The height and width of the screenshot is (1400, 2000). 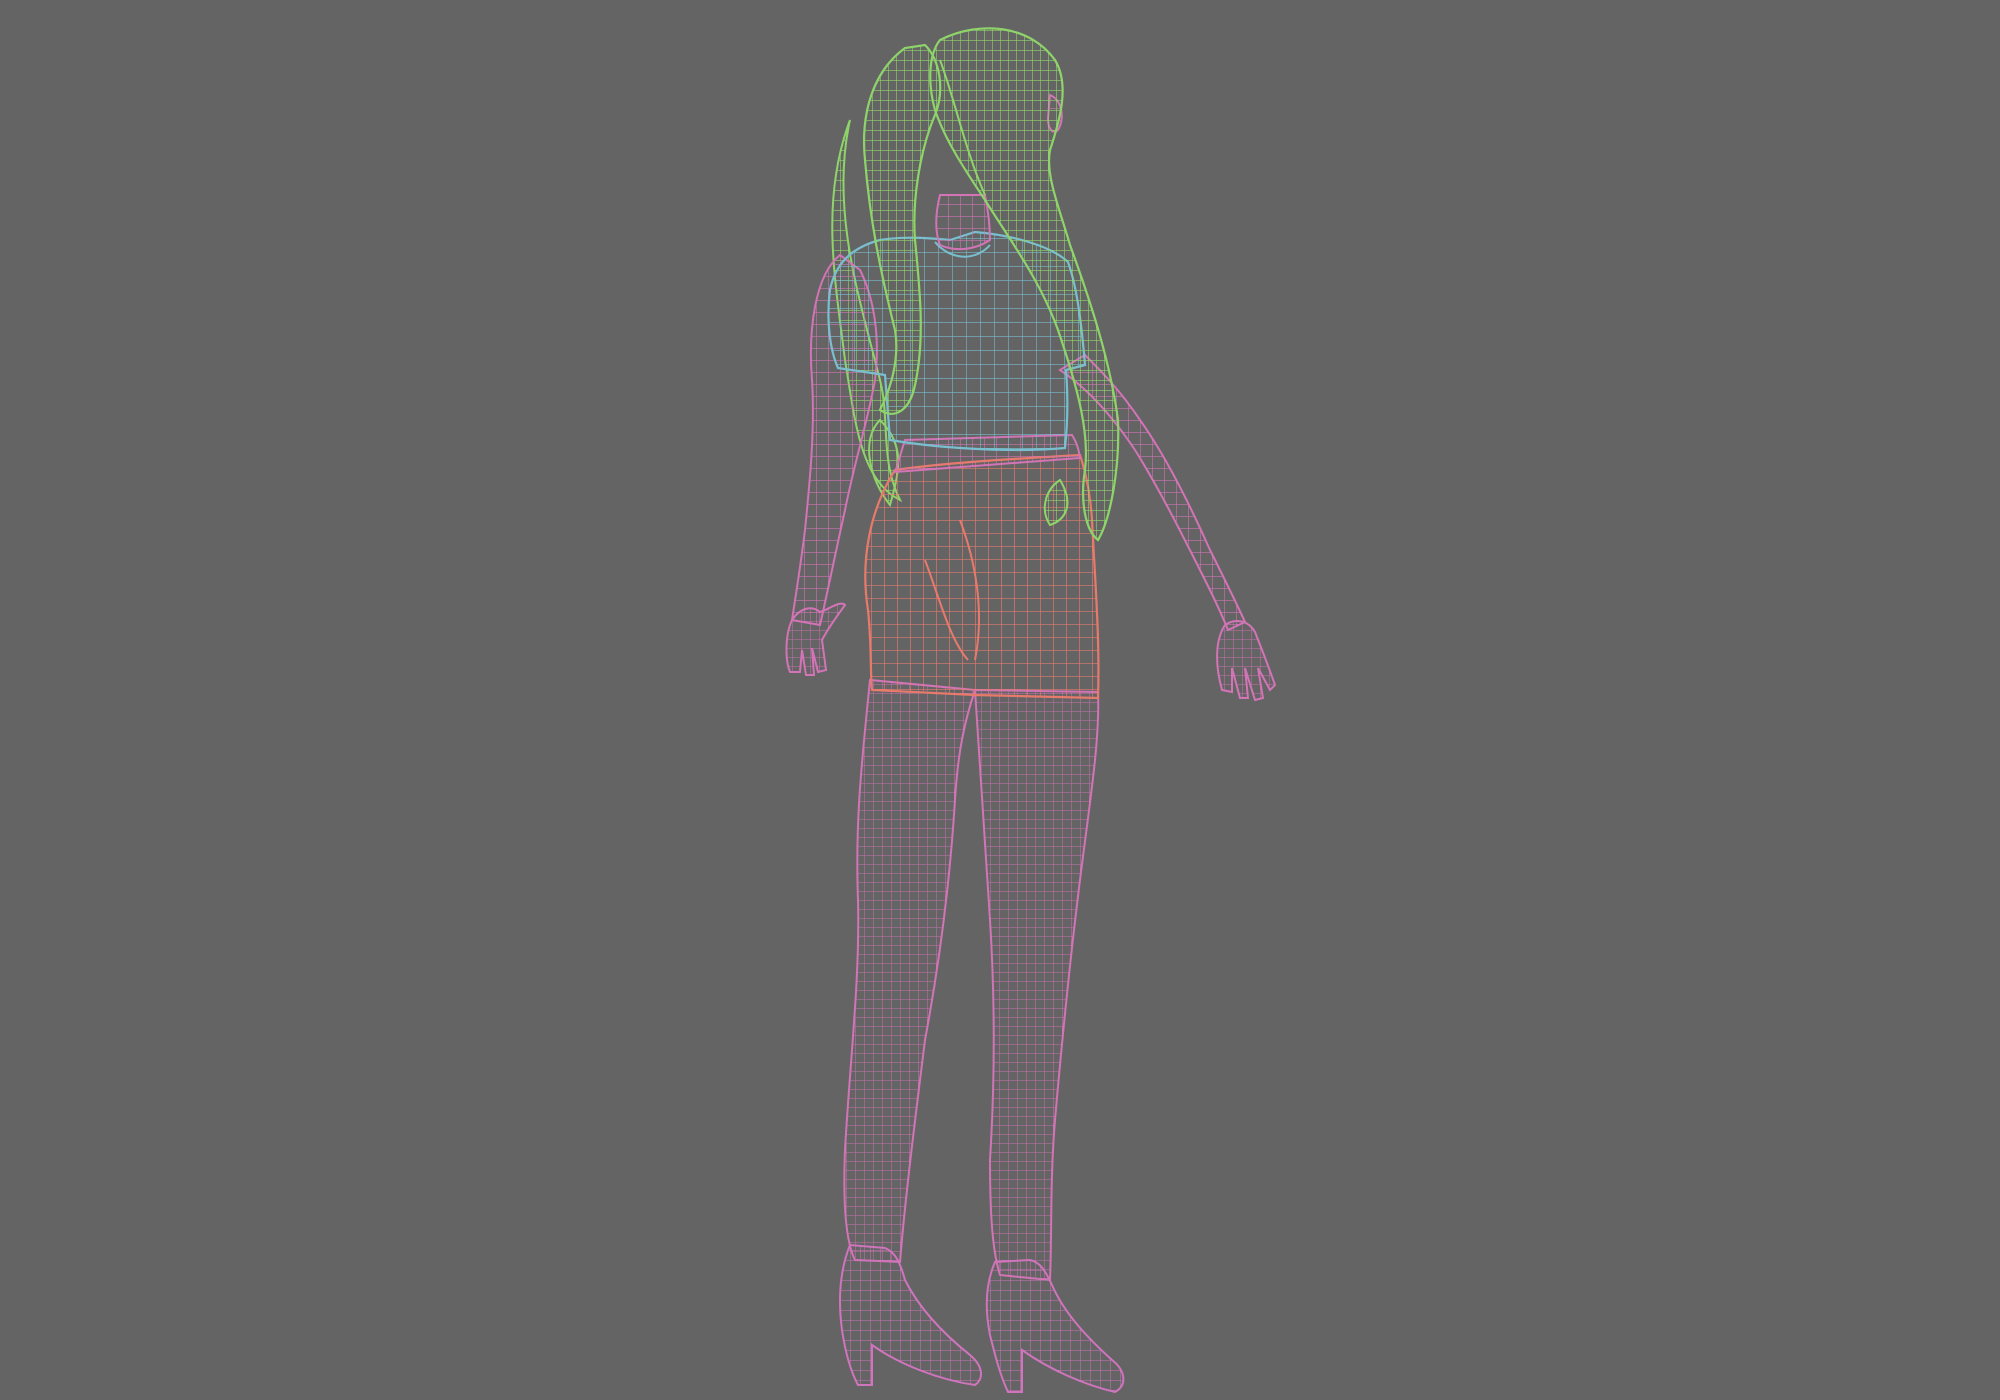 I want to click on neck-mesh, so click(x=963, y=222).